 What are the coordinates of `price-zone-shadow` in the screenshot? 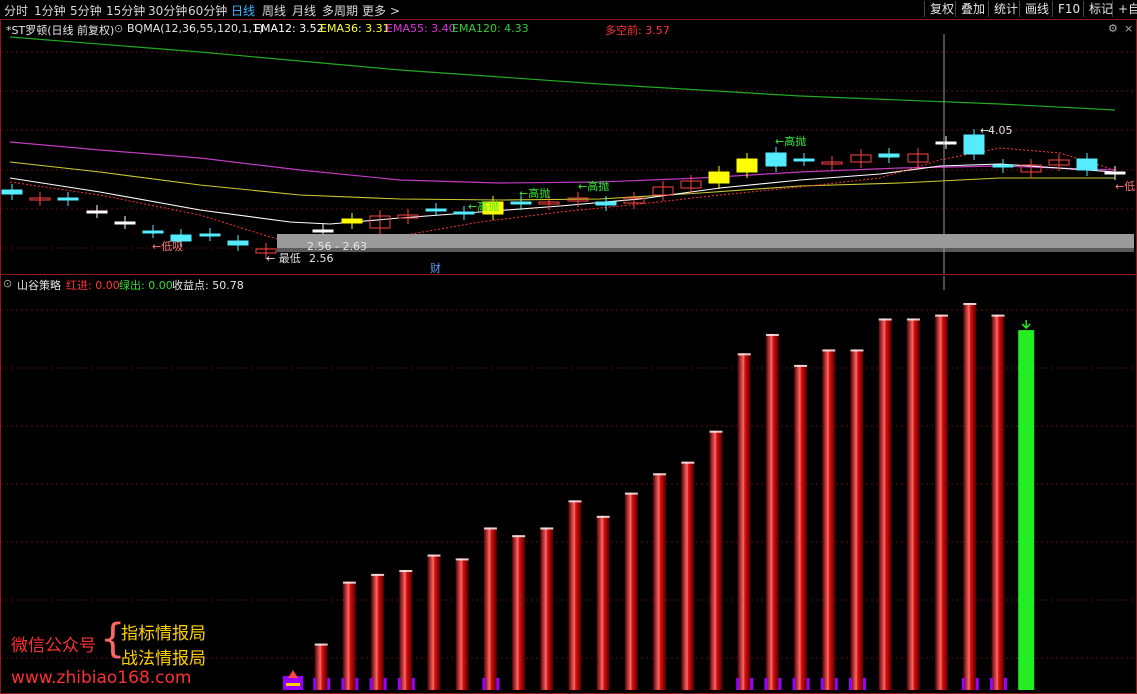 It's located at (705, 250).